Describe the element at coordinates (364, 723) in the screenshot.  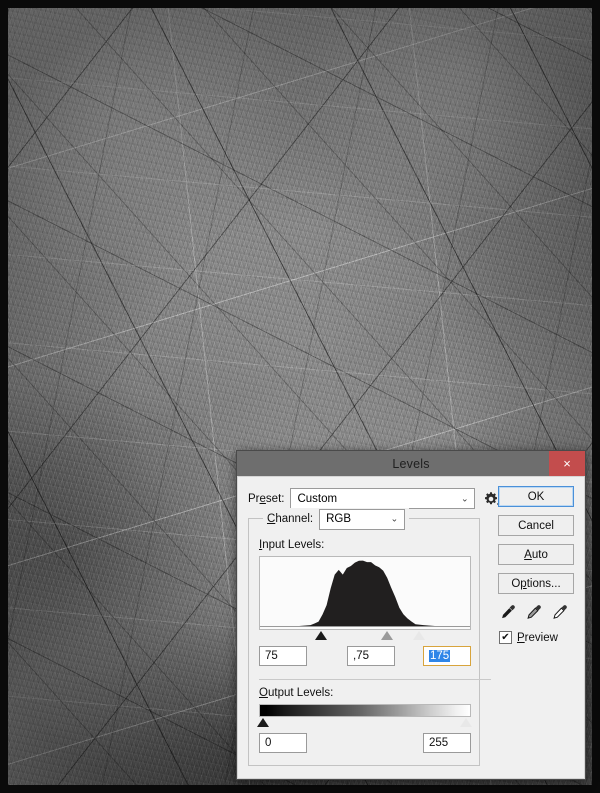
I see `output-levels-slider` at that location.